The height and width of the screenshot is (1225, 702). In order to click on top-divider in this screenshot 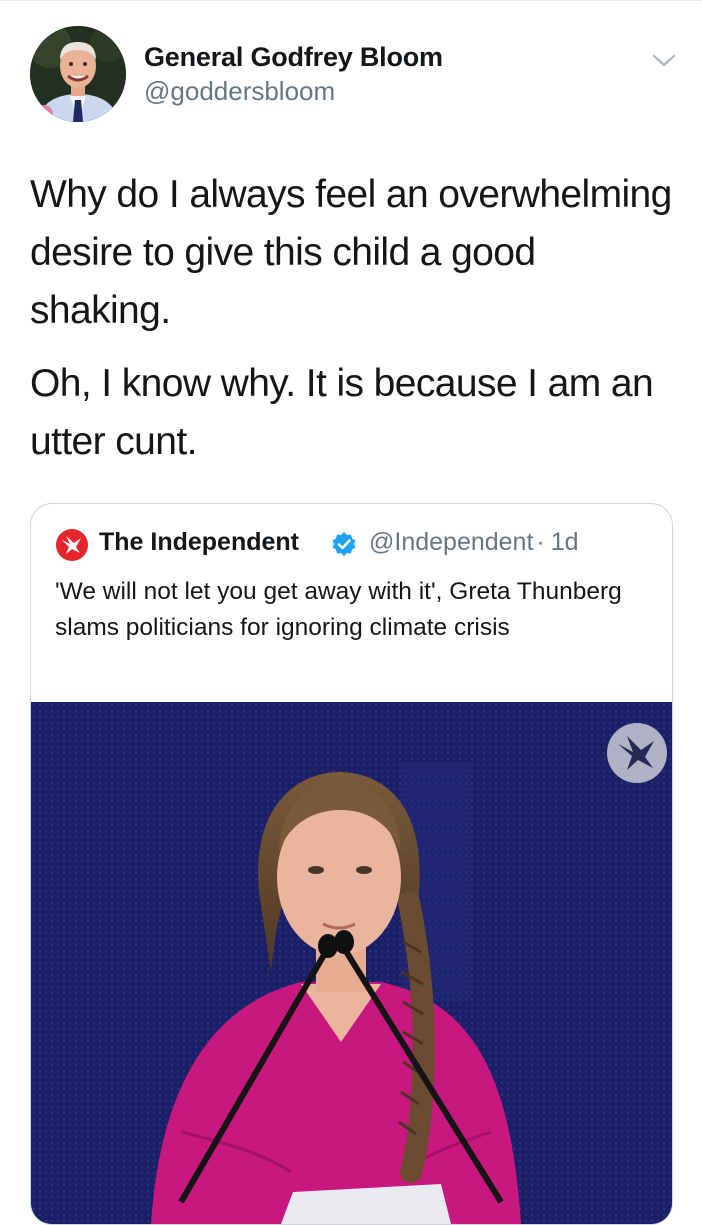, I will do `click(351, 0)`.